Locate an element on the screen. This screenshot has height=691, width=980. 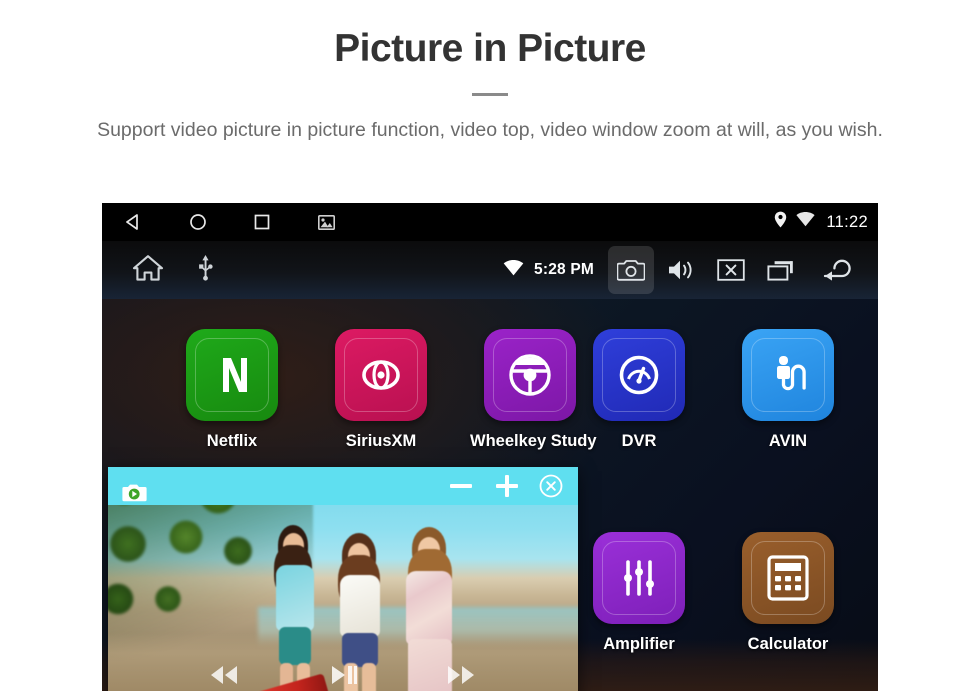
usb-icon is located at coordinates (205, 270).